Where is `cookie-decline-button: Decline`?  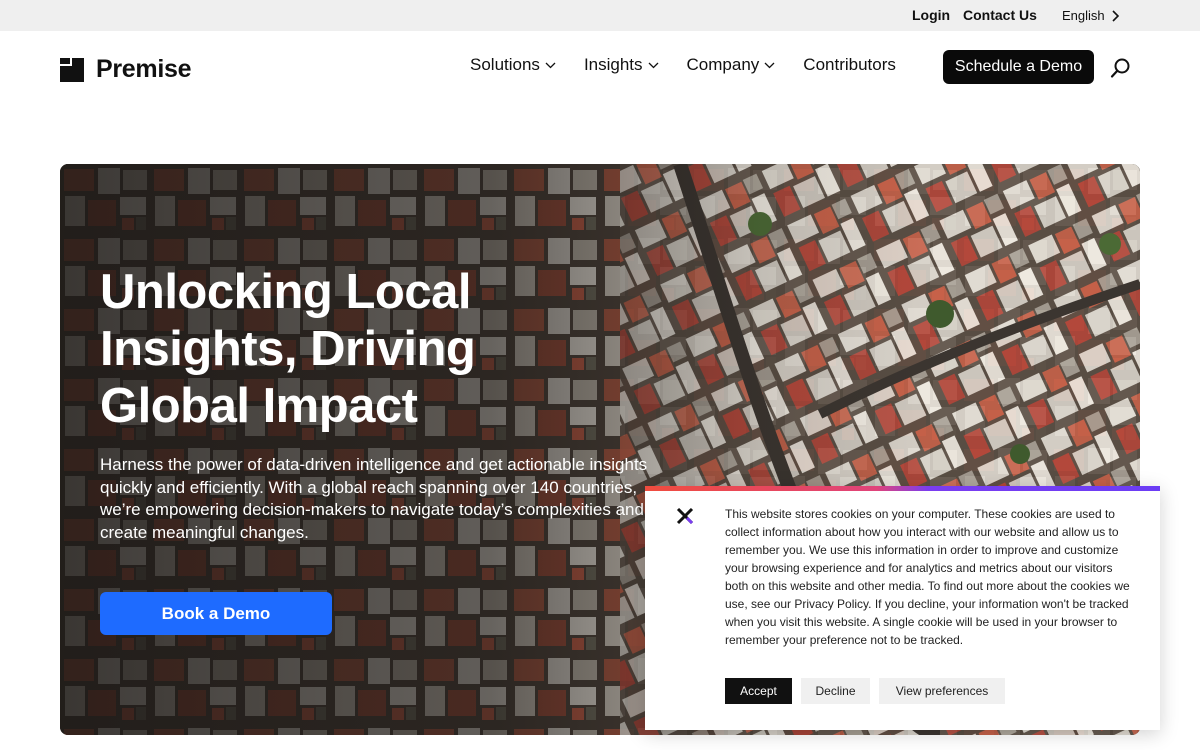
cookie-decline-button: Decline is located at coordinates (835, 691).